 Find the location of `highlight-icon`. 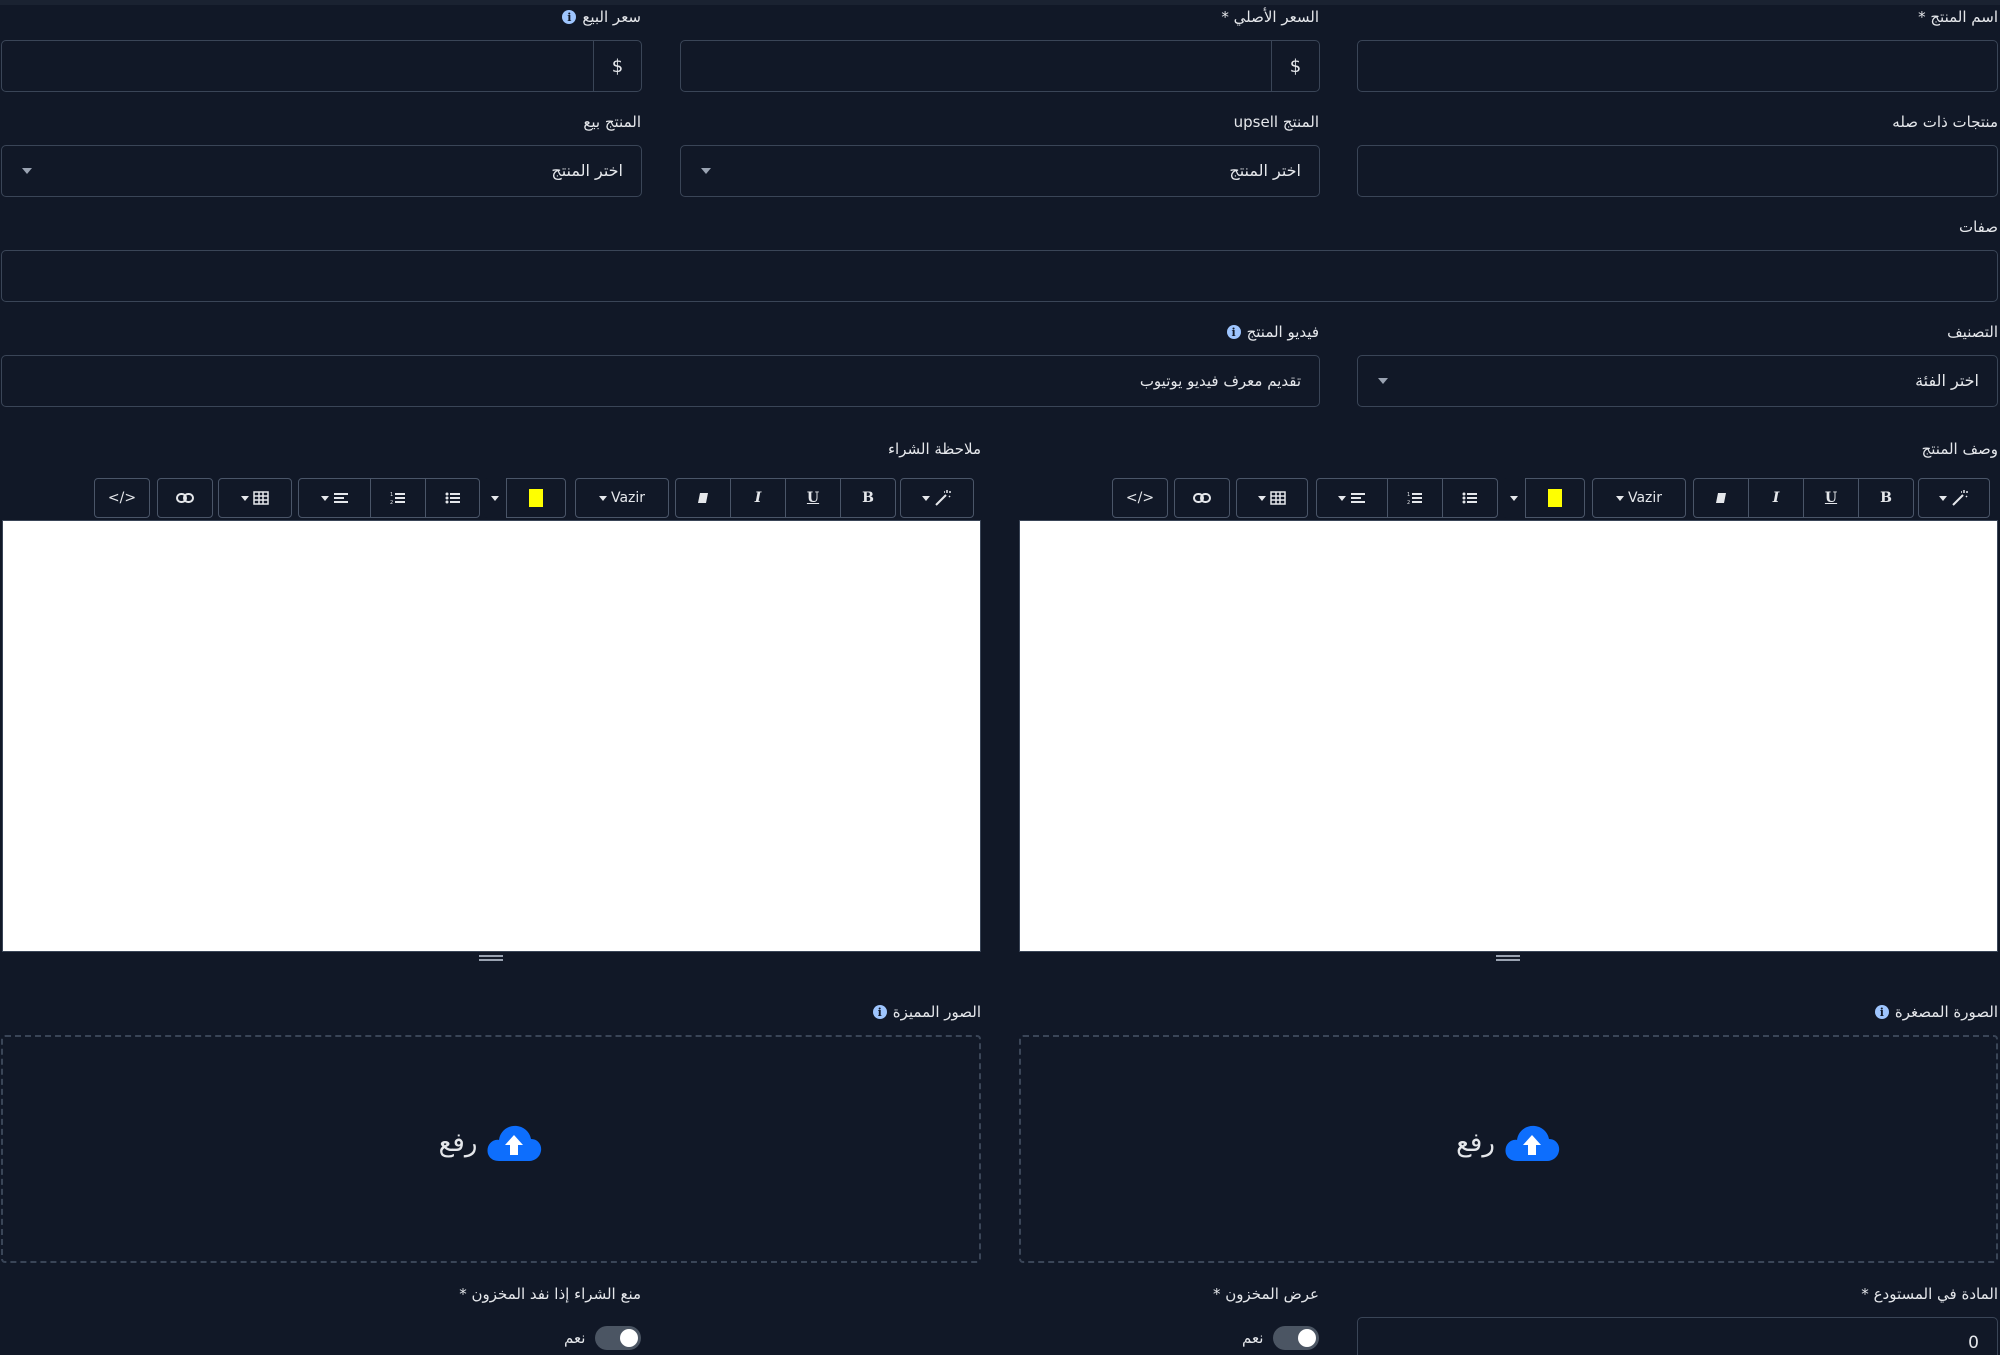

highlight-icon is located at coordinates (536, 498).